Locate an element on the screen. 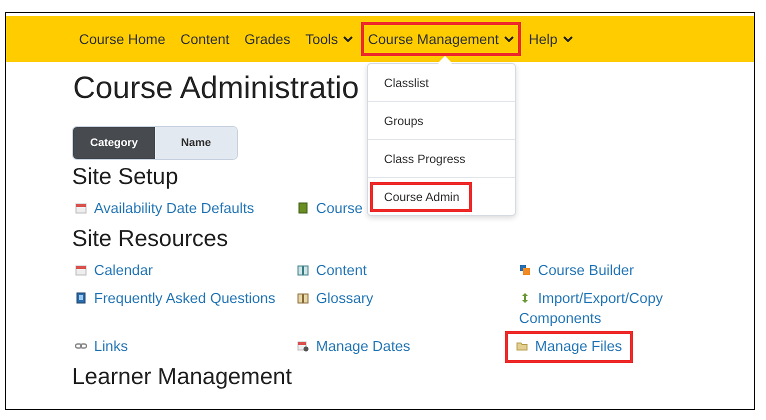 The height and width of the screenshot is (420, 766). nav-link: Grades is located at coordinates (267, 39).